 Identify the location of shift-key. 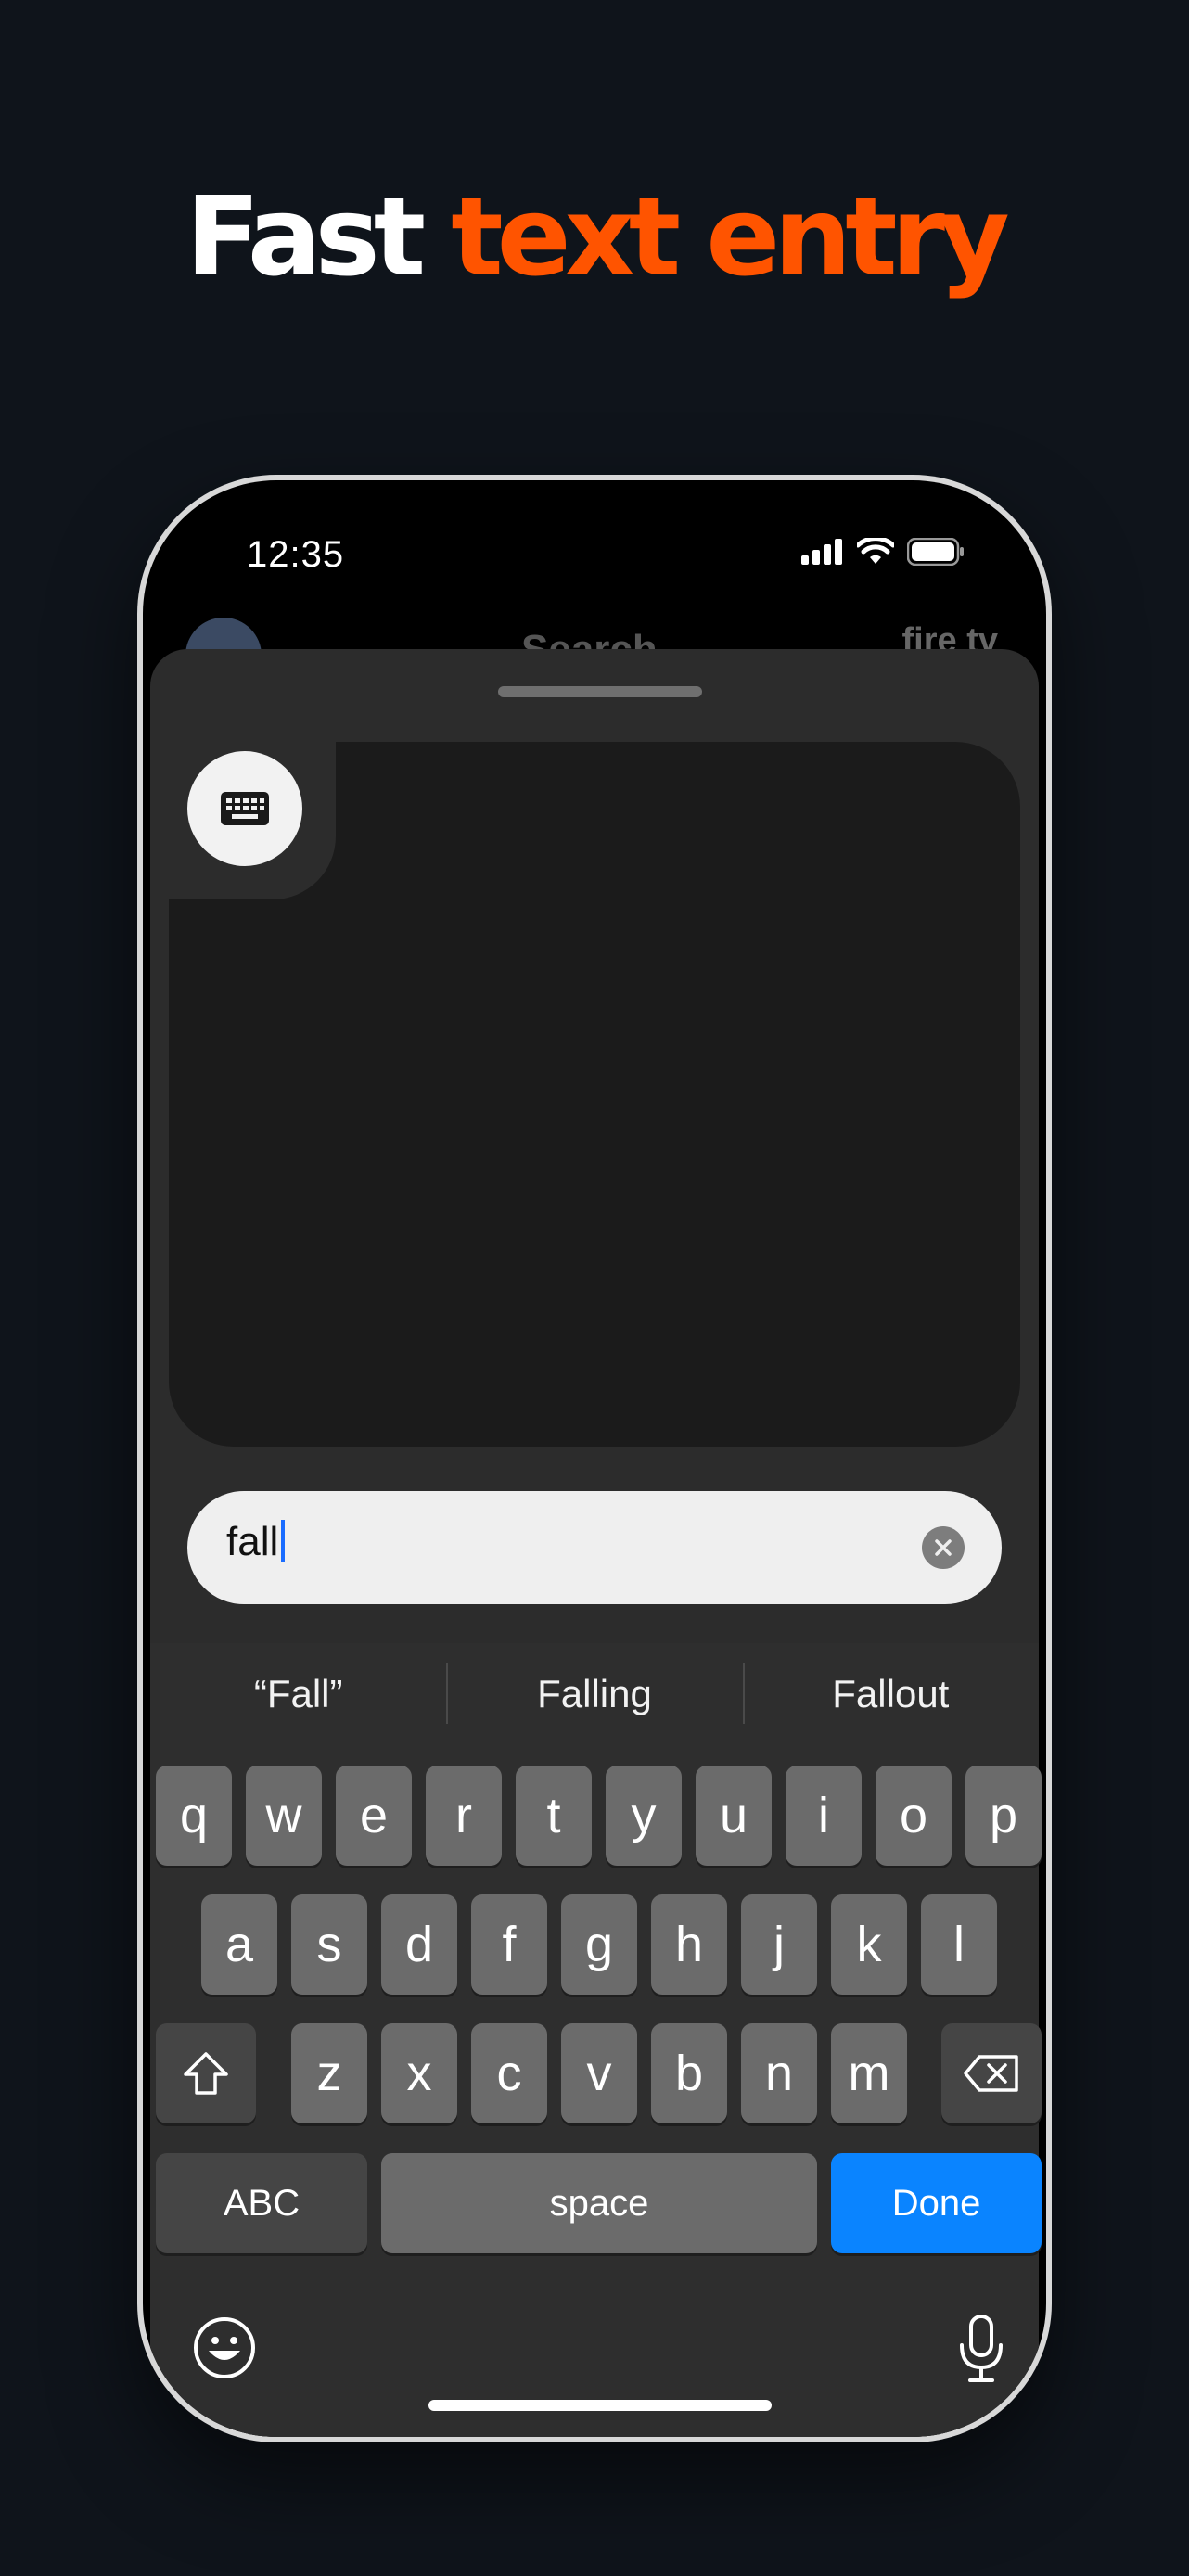
(206, 2073).